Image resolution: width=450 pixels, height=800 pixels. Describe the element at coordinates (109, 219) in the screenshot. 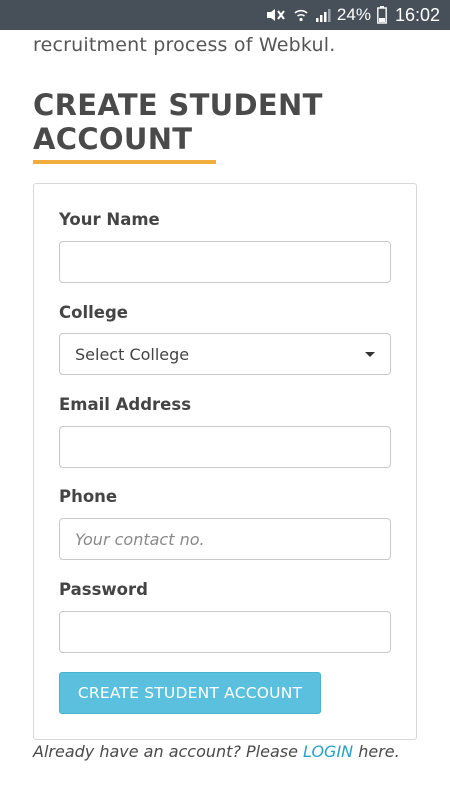

I see `name-label: Your Name` at that location.